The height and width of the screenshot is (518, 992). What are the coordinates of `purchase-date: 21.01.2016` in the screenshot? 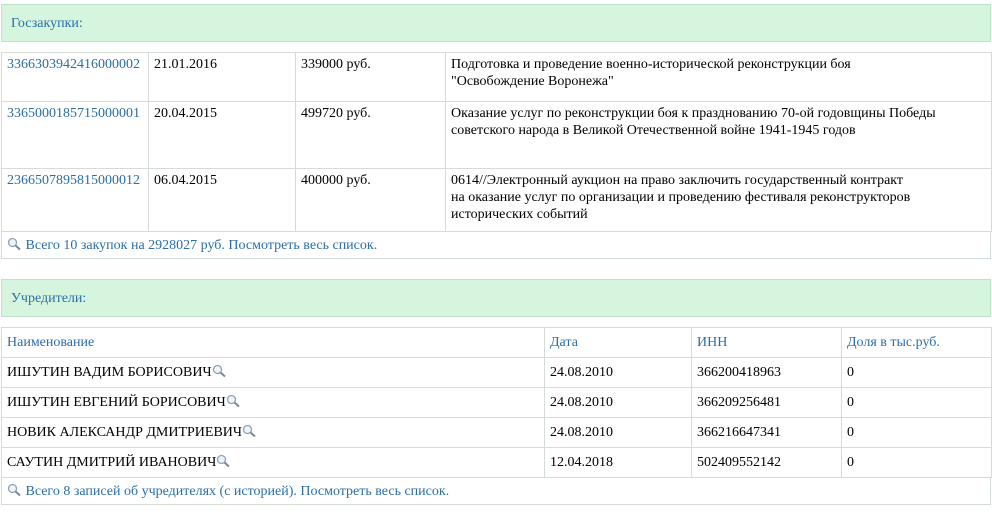 It's located at (222, 77).